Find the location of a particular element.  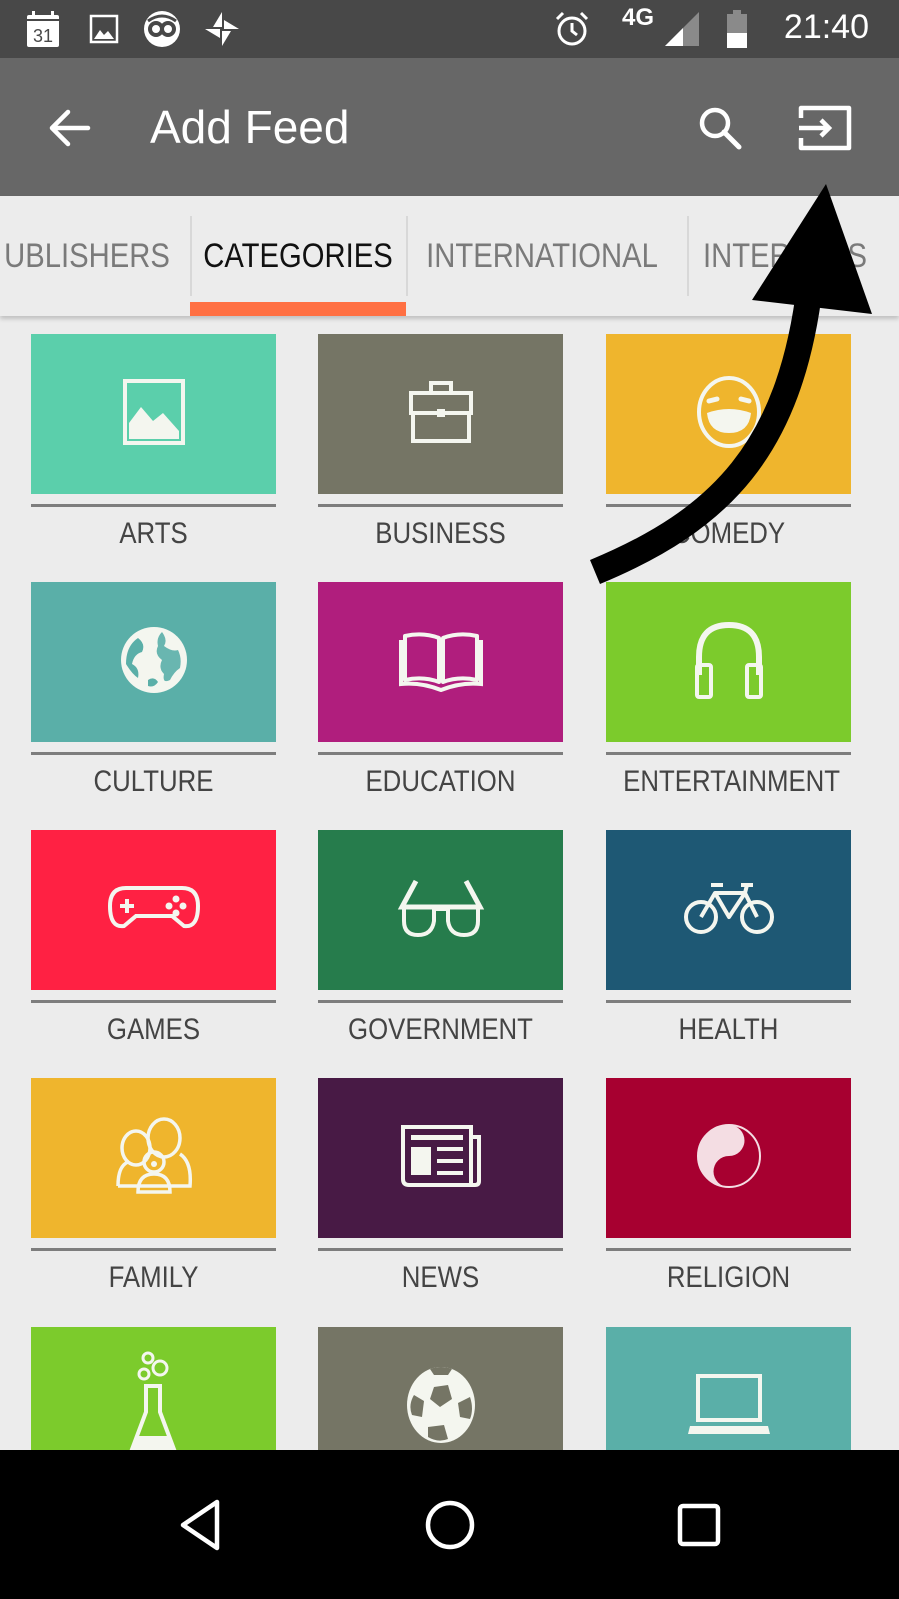

newspaper-icon is located at coordinates (441, 1158).